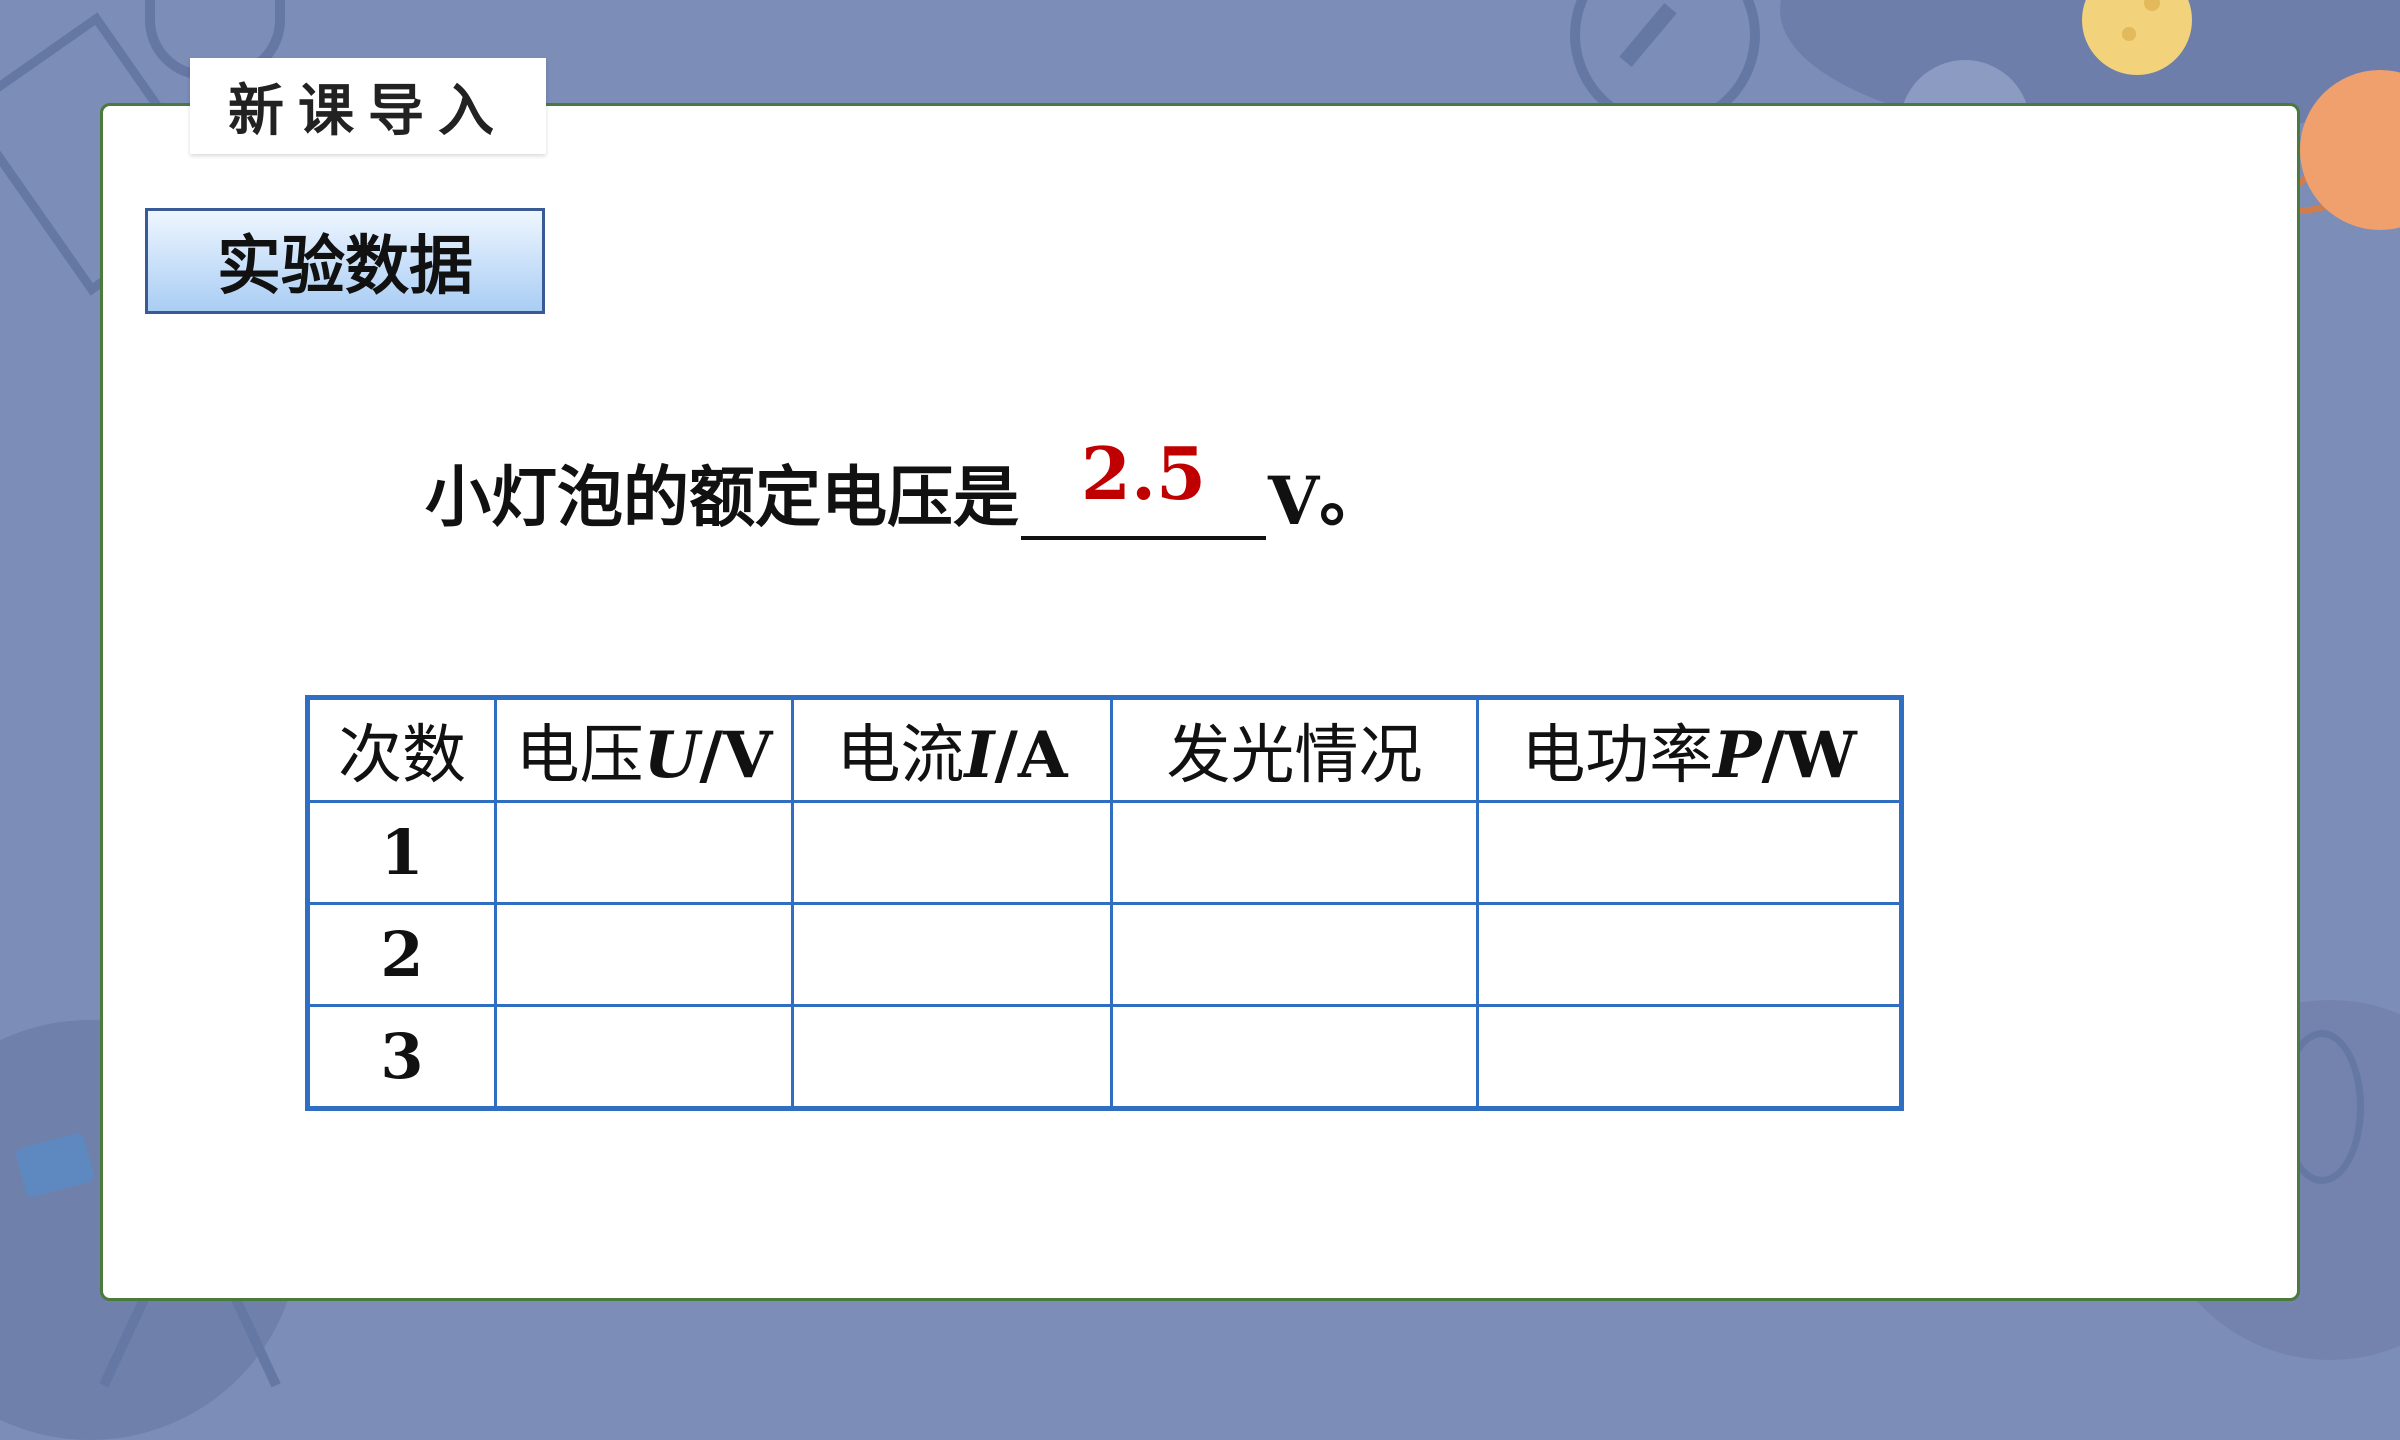  I want to click on table-row: 2, so click(1104, 954).